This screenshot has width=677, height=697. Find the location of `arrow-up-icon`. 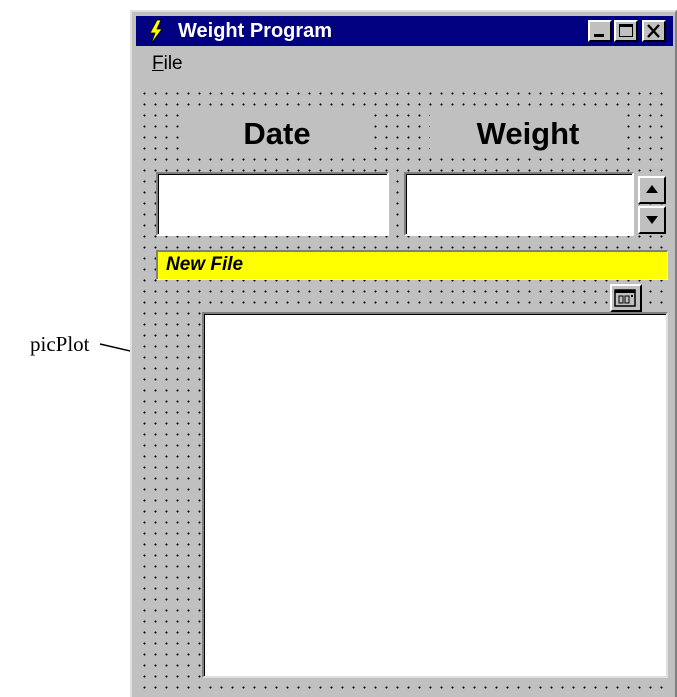

arrow-up-icon is located at coordinates (652, 189).